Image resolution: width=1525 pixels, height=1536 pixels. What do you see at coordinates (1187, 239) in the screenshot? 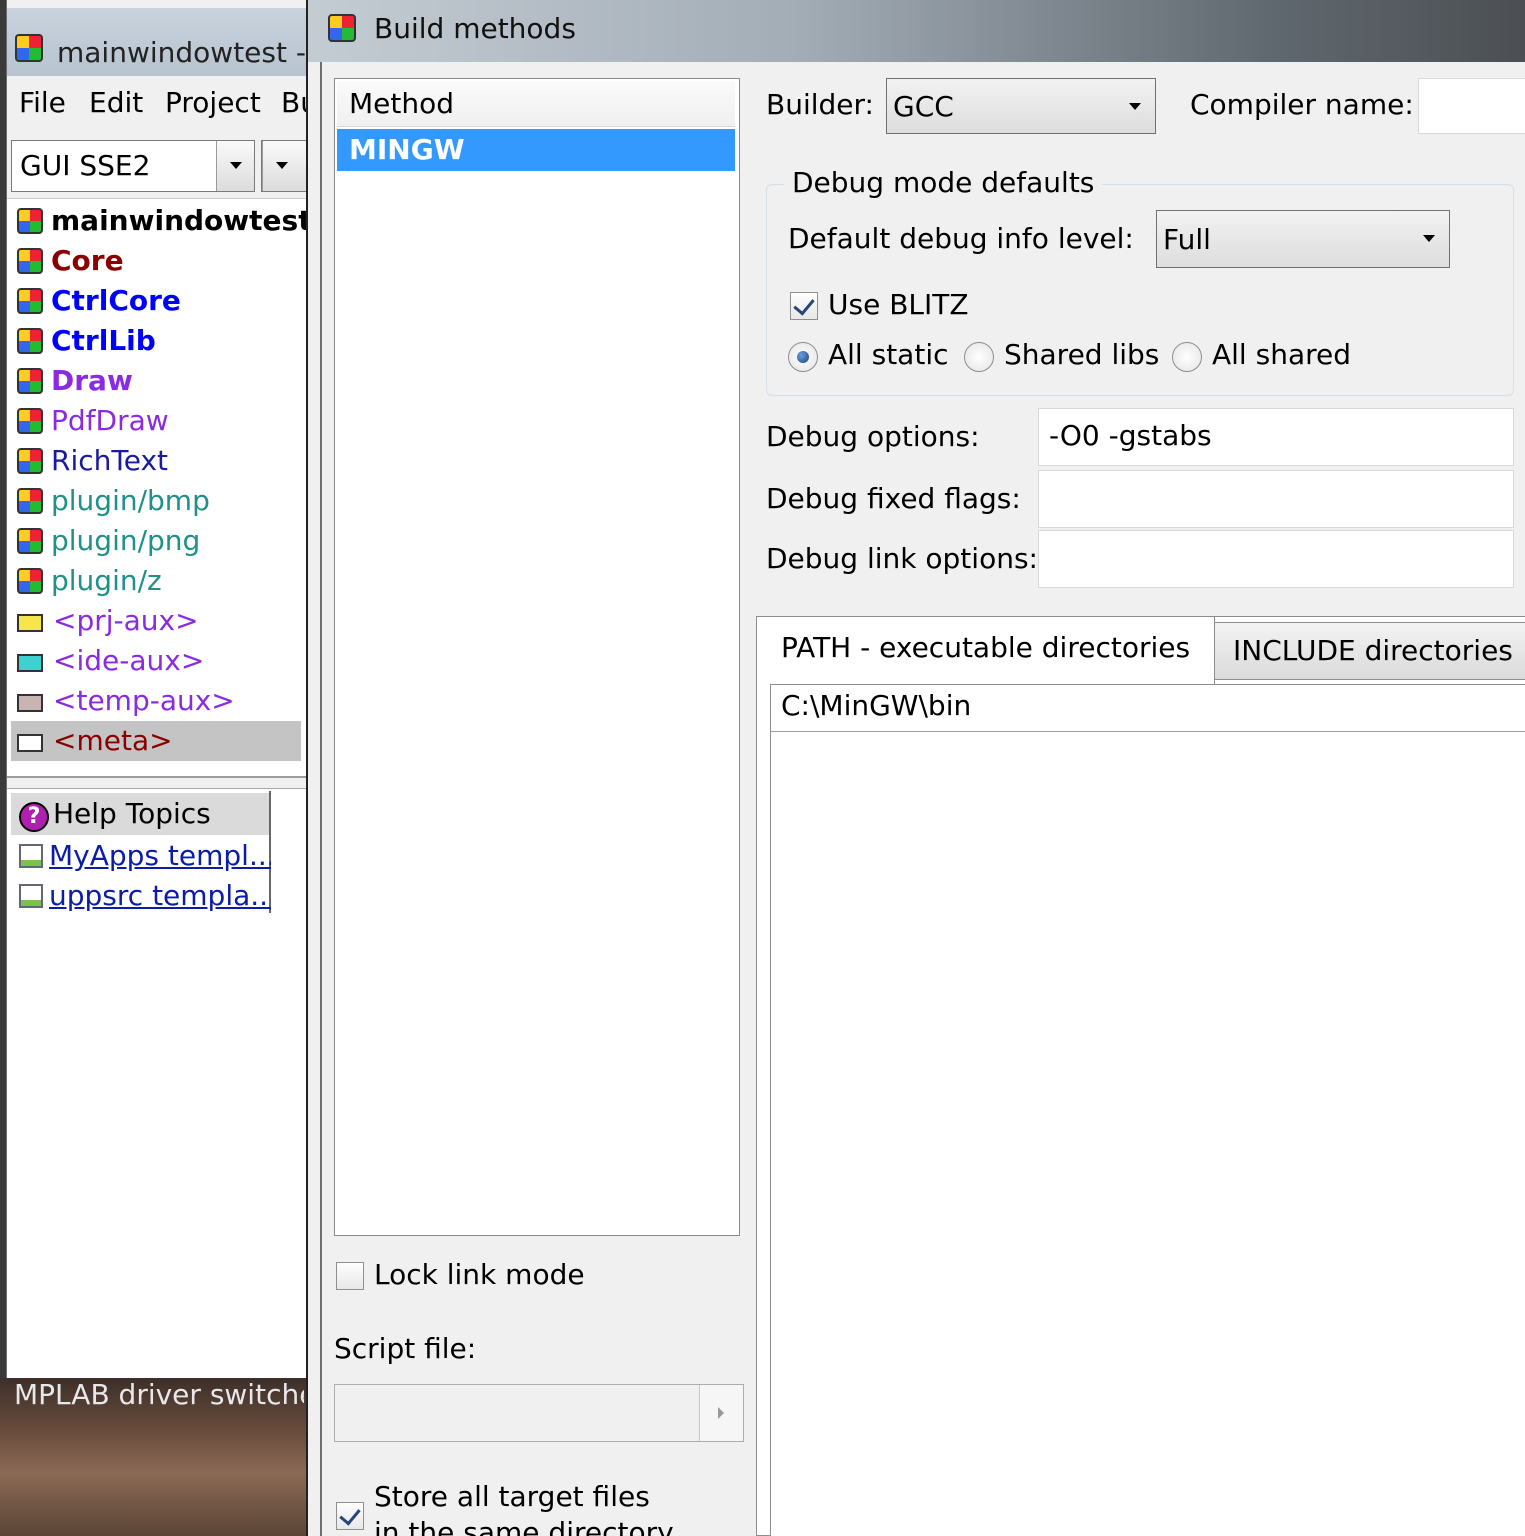
I see `debug-info-level-value: Full` at bounding box center [1187, 239].